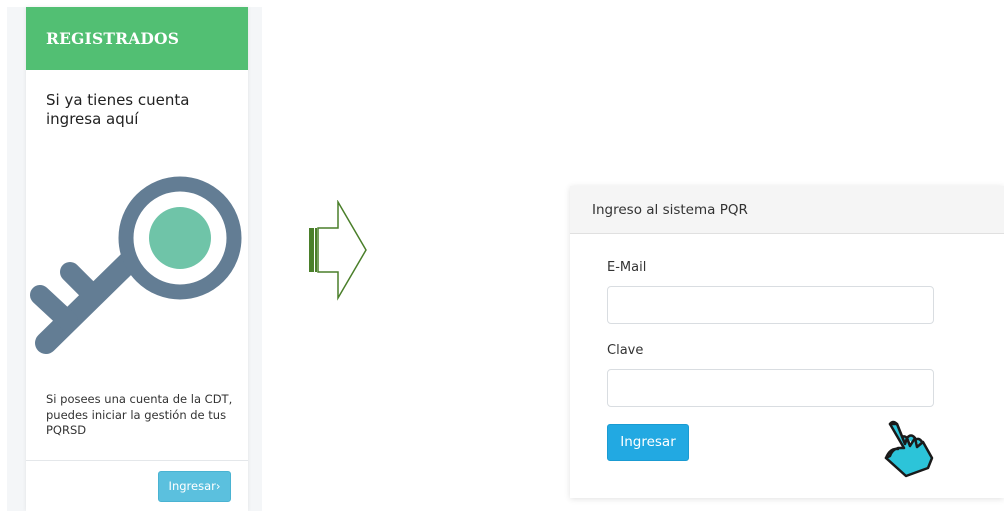  I want to click on ingresar-small-button: Ingresar›, so click(194, 486).